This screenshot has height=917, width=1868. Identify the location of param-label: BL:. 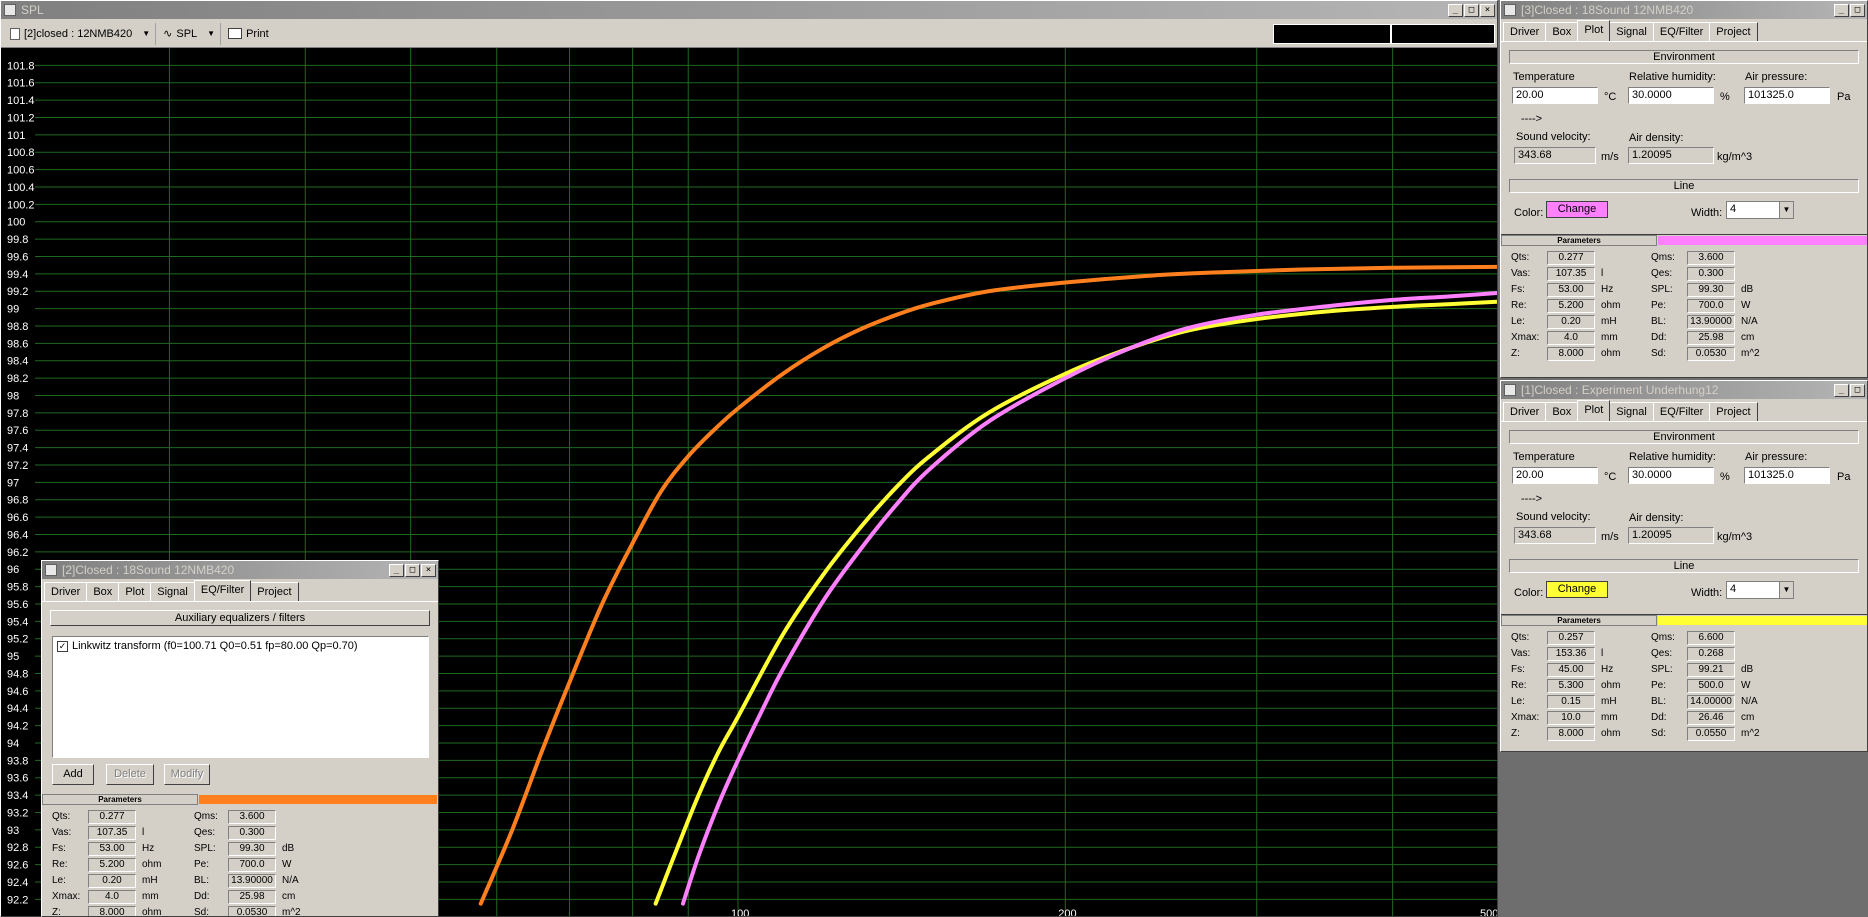
(1659, 701).